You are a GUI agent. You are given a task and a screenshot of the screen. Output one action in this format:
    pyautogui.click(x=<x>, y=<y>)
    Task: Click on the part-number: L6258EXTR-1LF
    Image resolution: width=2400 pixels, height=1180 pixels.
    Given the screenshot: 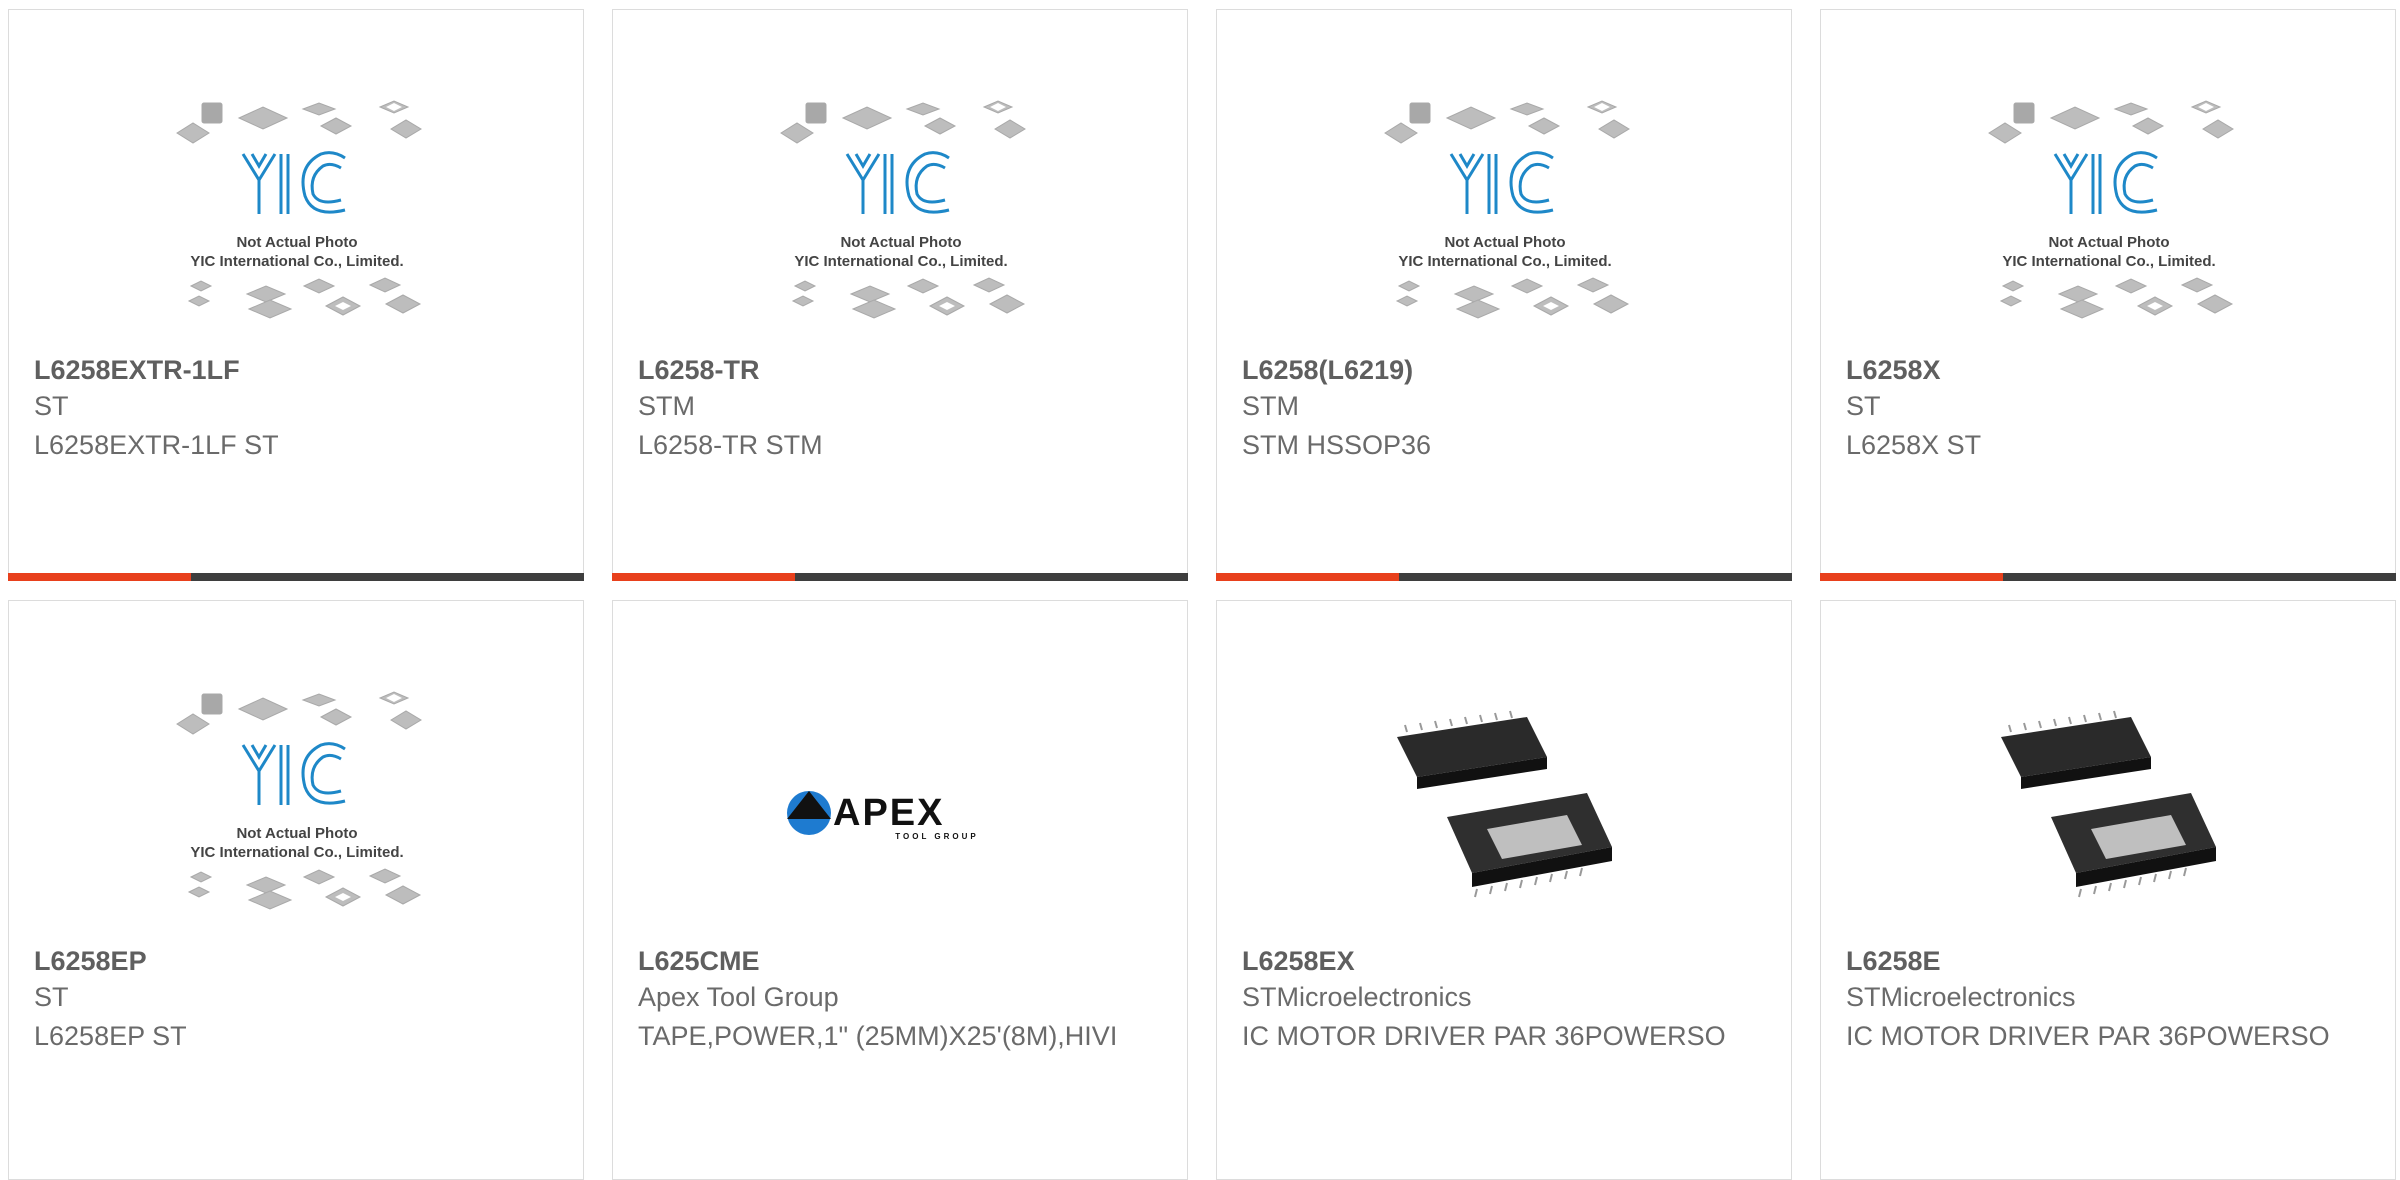 What is the action you would take?
    pyautogui.click(x=137, y=370)
    